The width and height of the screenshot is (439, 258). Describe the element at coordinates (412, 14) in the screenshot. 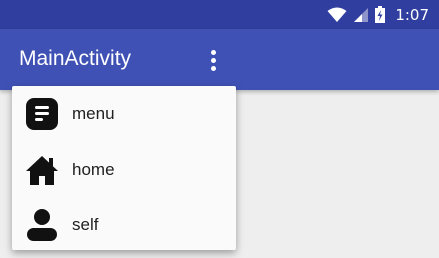

I see `status-time: 1:07` at that location.